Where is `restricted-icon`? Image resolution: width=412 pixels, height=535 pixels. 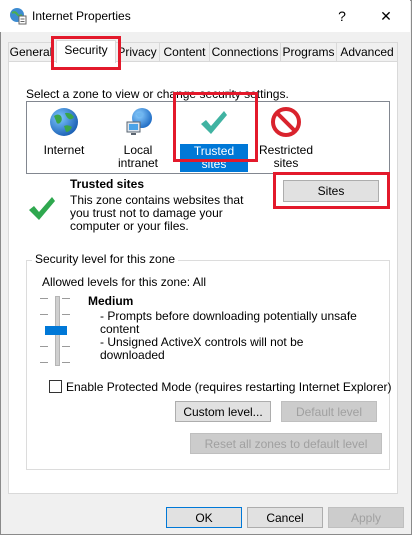 restricted-icon is located at coordinates (286, 122).